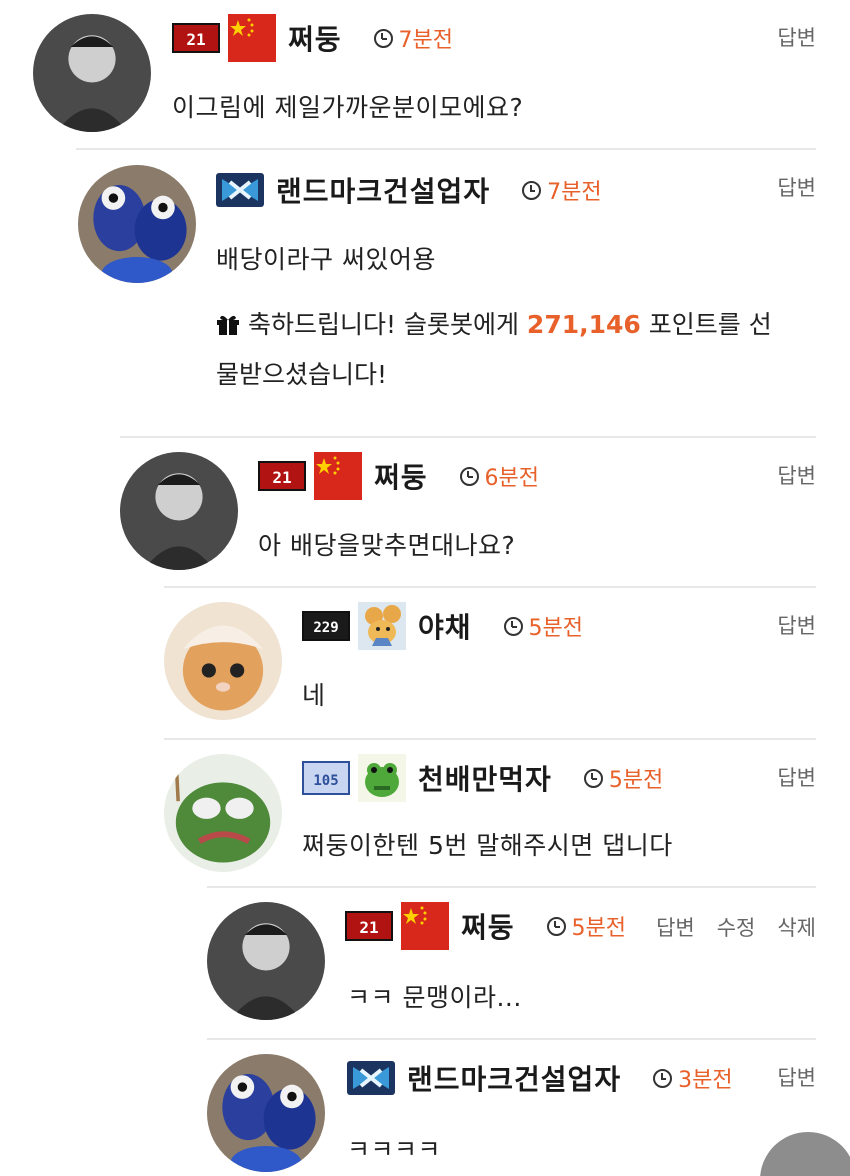 The image size is (850, 1176). I want to click on gift-notice-line1: 축하드립니다! 슬롯봇에게 271,146 포인트를 선, so click(516, 325).